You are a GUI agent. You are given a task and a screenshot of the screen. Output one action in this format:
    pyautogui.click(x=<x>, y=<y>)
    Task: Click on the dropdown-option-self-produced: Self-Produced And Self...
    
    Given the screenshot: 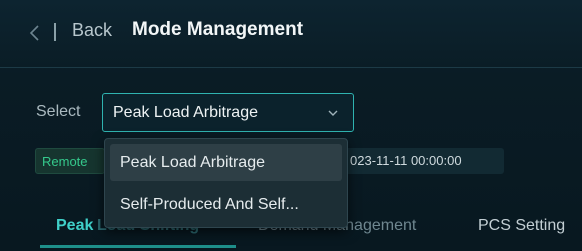 What is the action you would take?
    pyautogui.click(x=226, y=204)
    